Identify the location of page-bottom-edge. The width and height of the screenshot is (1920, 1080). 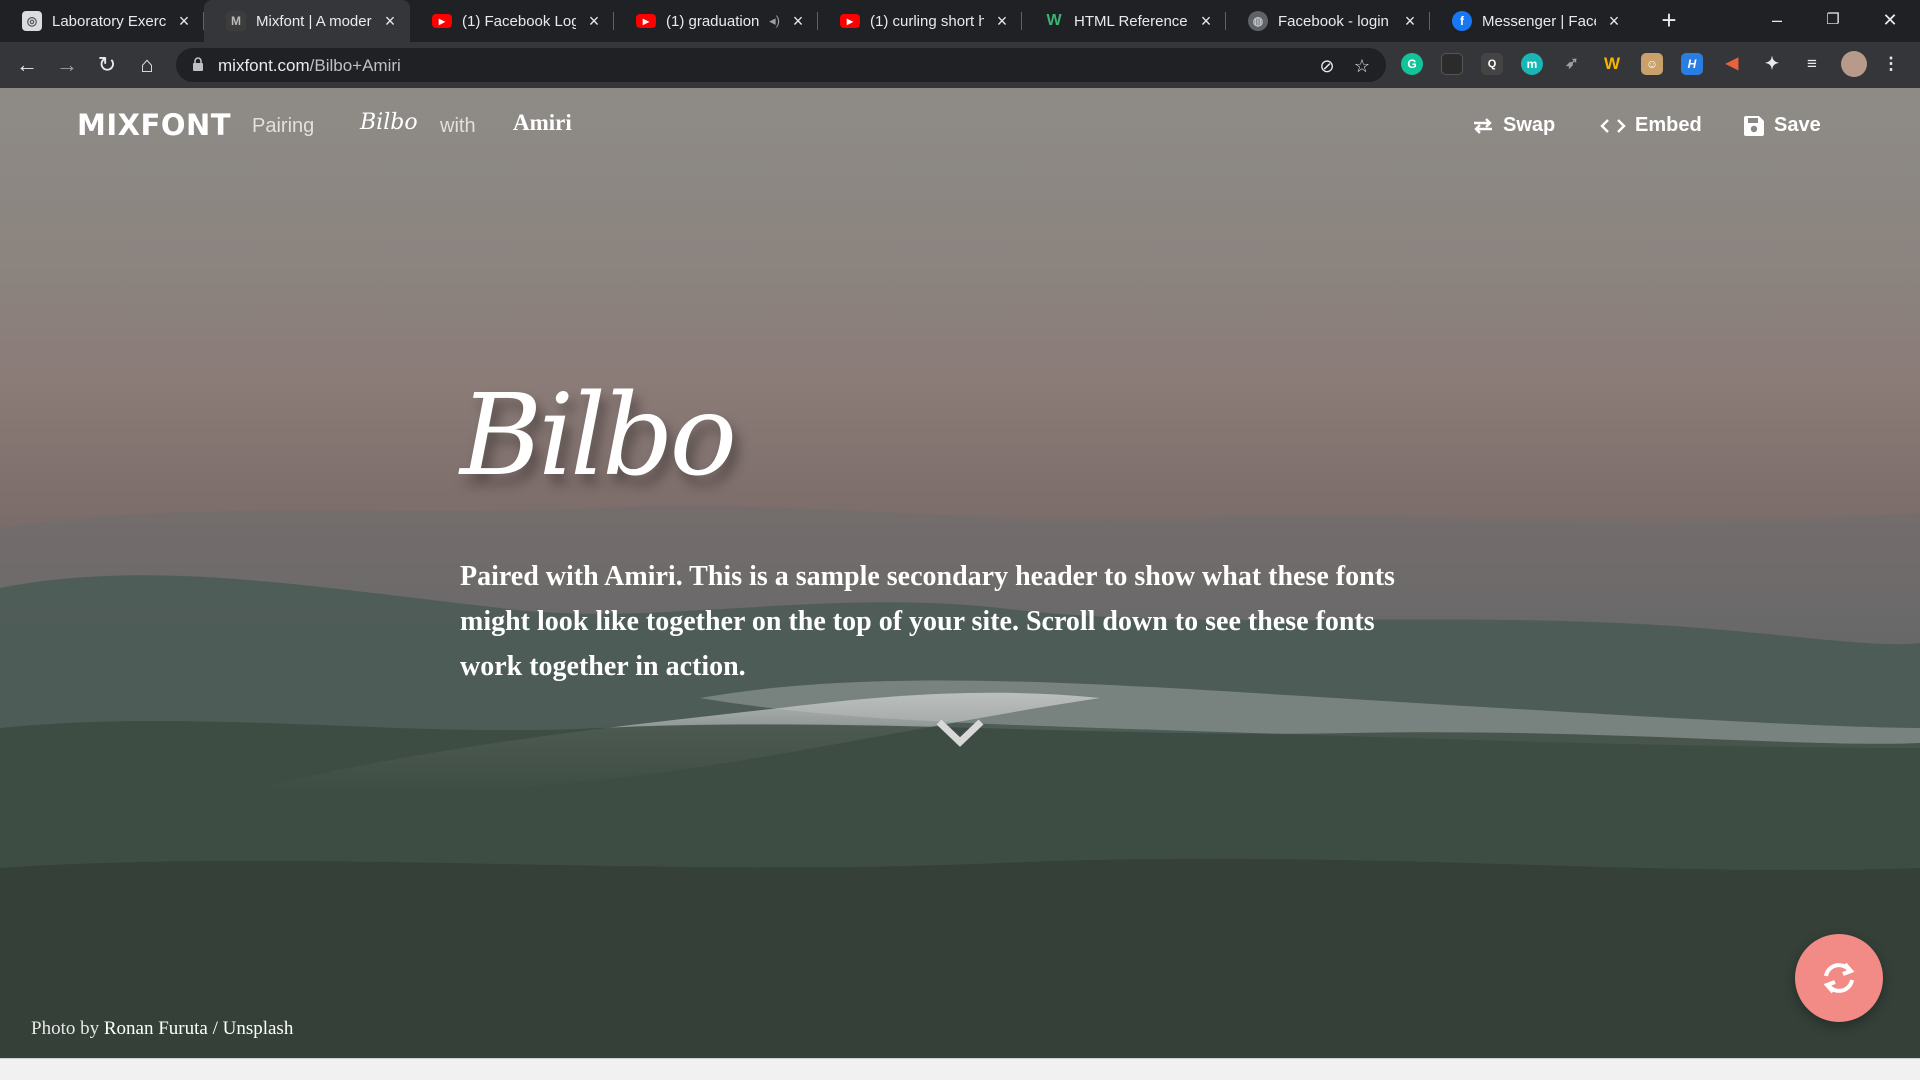
(960, 1069).